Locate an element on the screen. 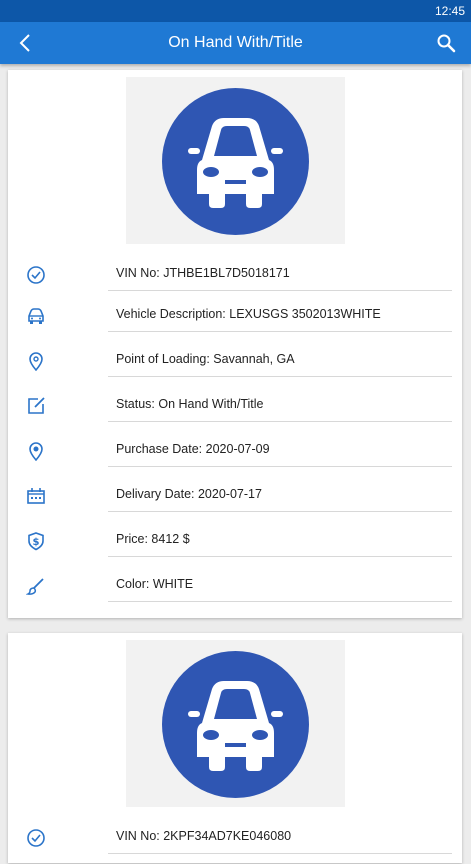 The width and height of the screenshot is (471, 864). vin-row: VIN No: JTHBE1BL7D5018171 is located at coordinates (235, 278).